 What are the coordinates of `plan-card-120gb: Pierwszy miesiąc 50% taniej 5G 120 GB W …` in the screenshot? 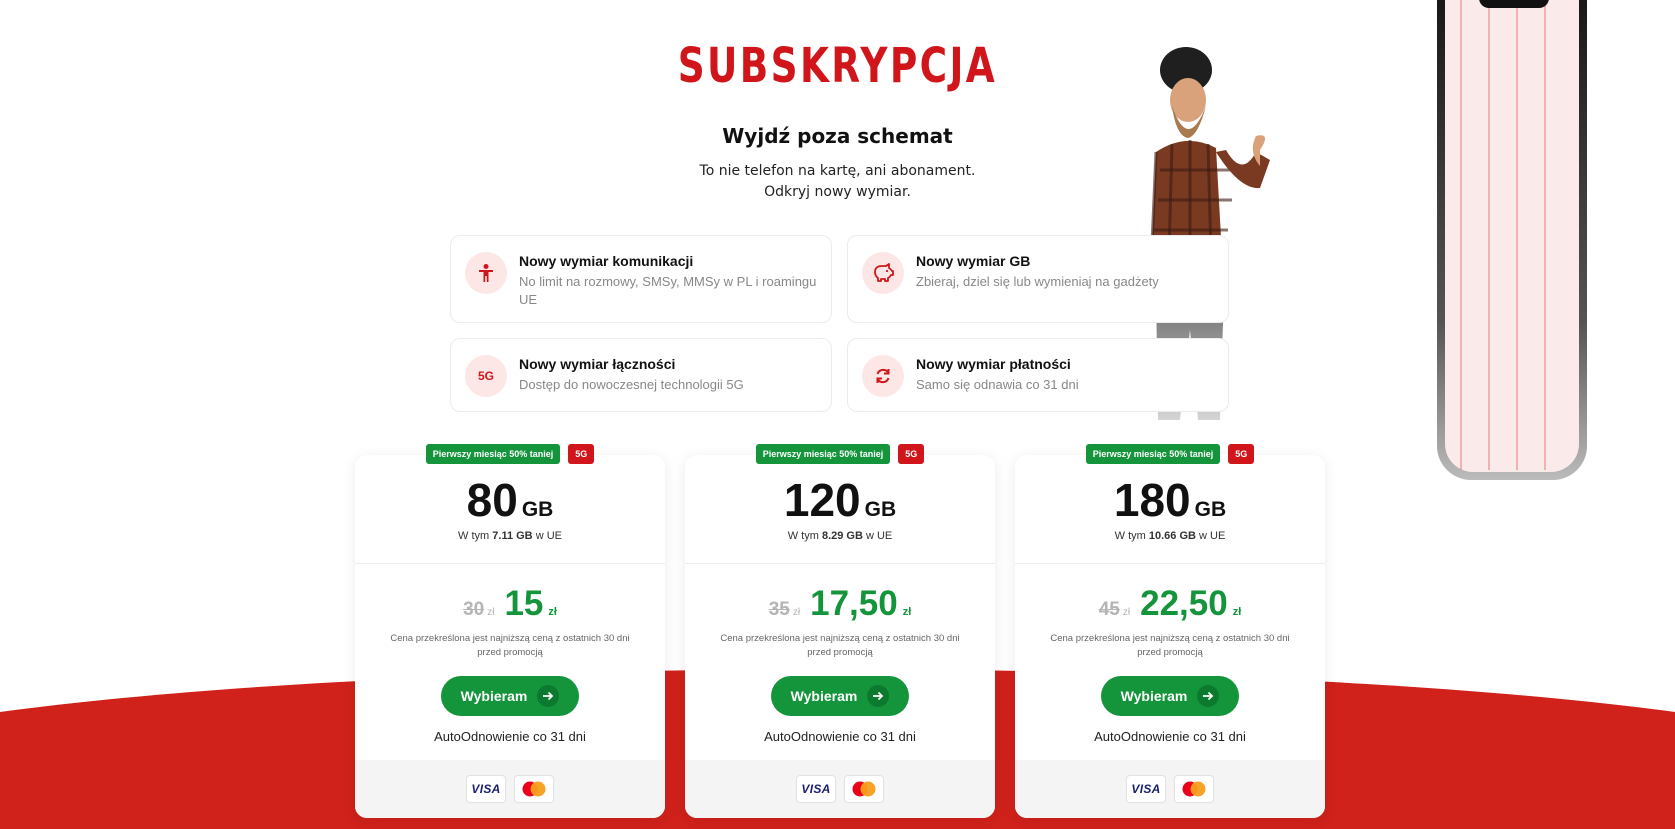 It's located at (840, 631).